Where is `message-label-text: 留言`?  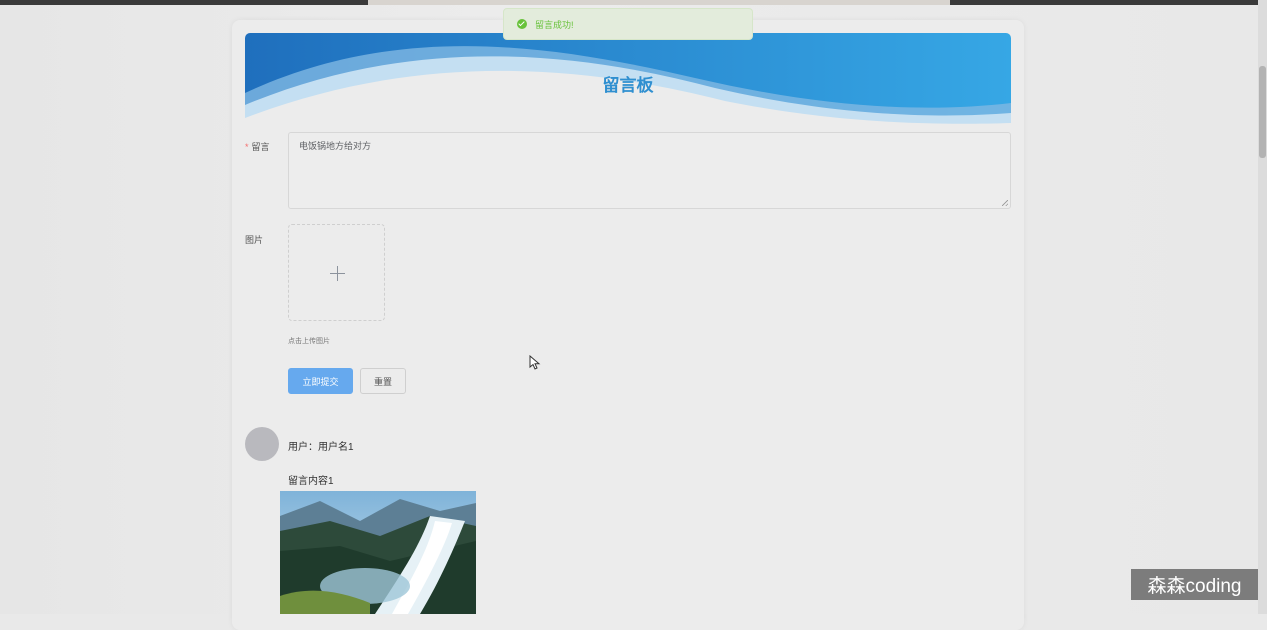 message-label-text: 留言 is located at coordinates (260, 147).